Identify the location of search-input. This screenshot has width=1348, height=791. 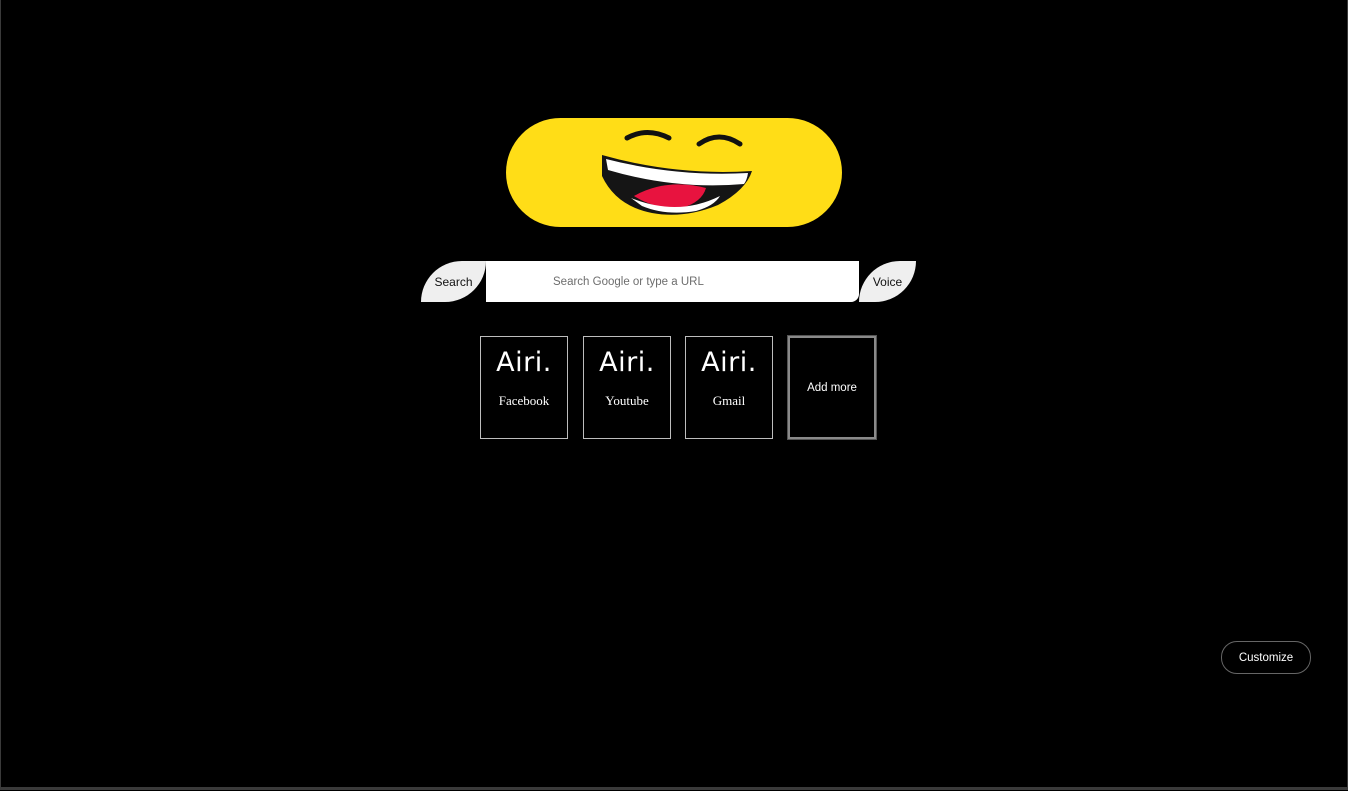
(672, 281).